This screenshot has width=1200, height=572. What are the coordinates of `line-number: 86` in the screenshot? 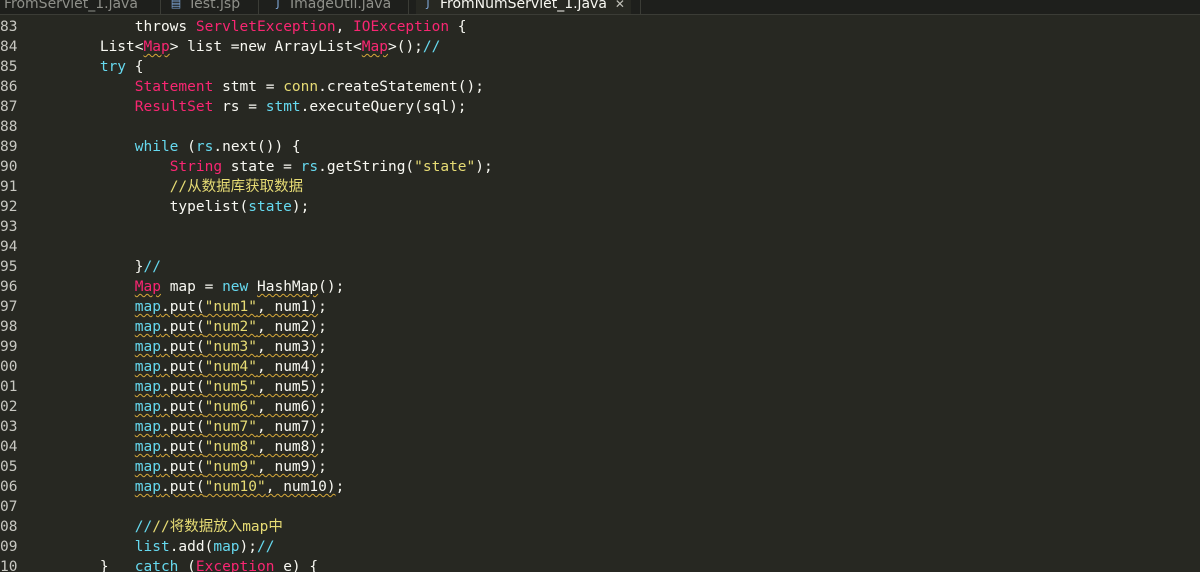 It's located at (9, 87).